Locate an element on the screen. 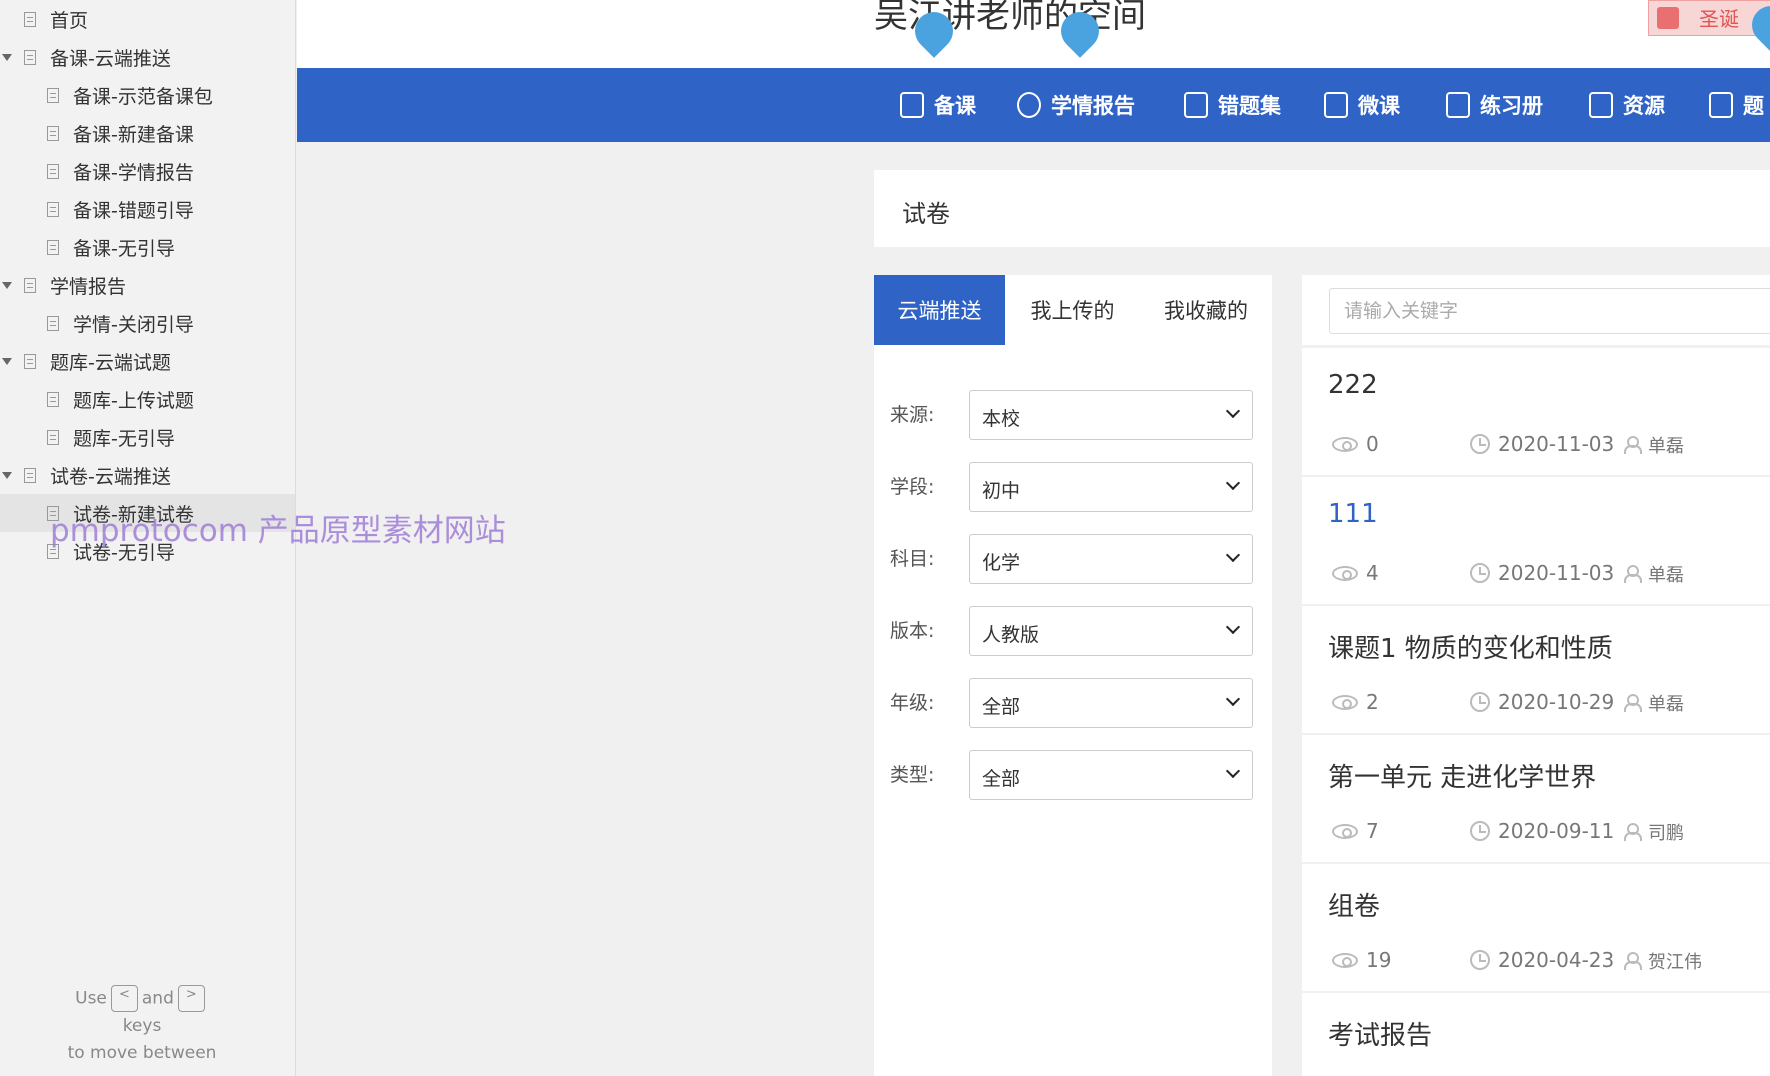 This screenshot has height=1076, width=1770. source-select: 本校 is located at coordinates (1111, 415).